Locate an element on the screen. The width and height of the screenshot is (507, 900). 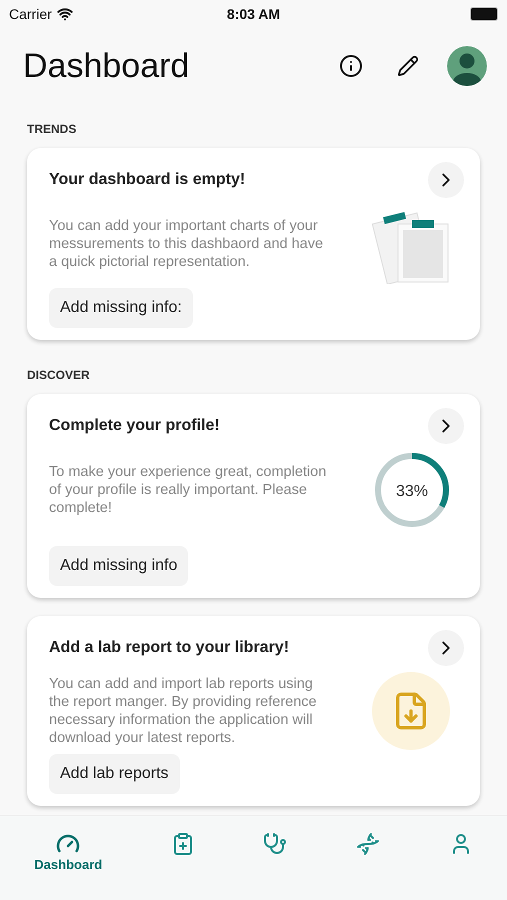
info-icon is located at coordinates (351, 66).